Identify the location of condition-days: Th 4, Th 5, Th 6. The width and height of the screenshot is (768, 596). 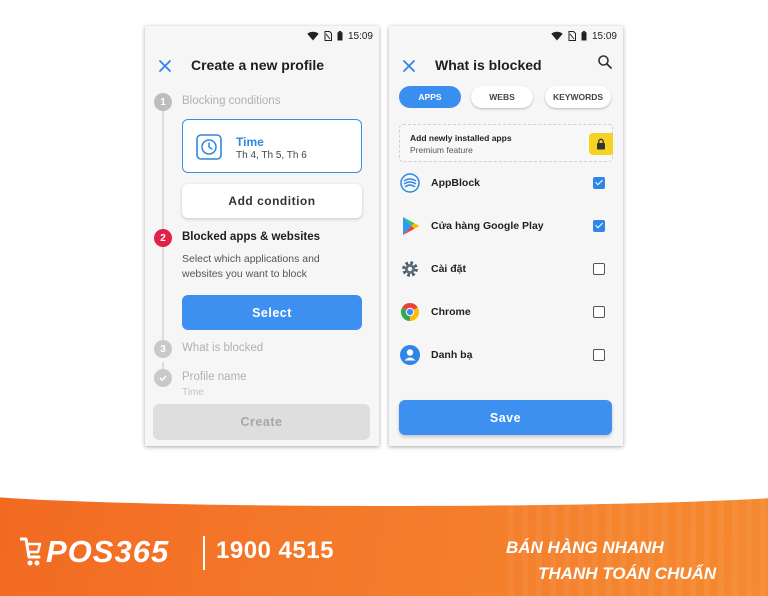
(271, 155).